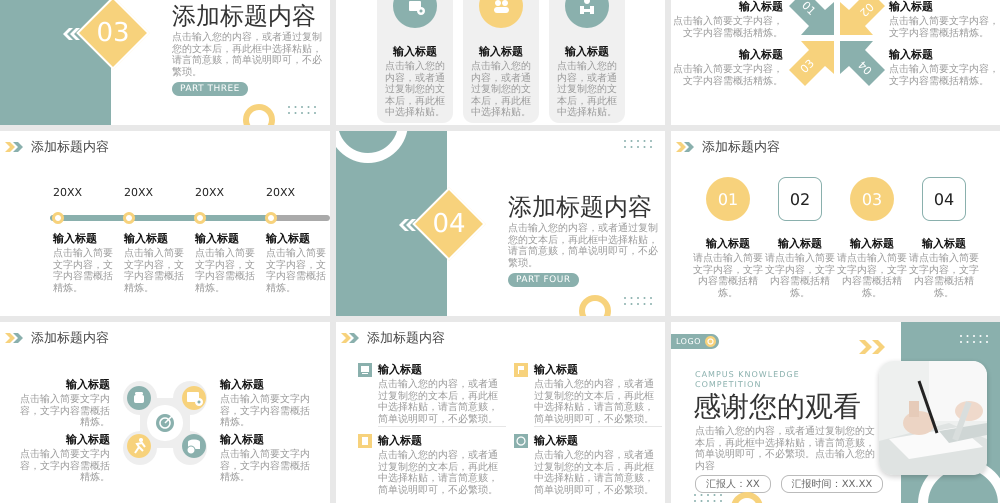 Image resolution: width=1000 pixels, height=503 pixels. What do you see at coordinates (165, 423) in the screenshot?
I see `target-icon` at bounding box center [165, 423].